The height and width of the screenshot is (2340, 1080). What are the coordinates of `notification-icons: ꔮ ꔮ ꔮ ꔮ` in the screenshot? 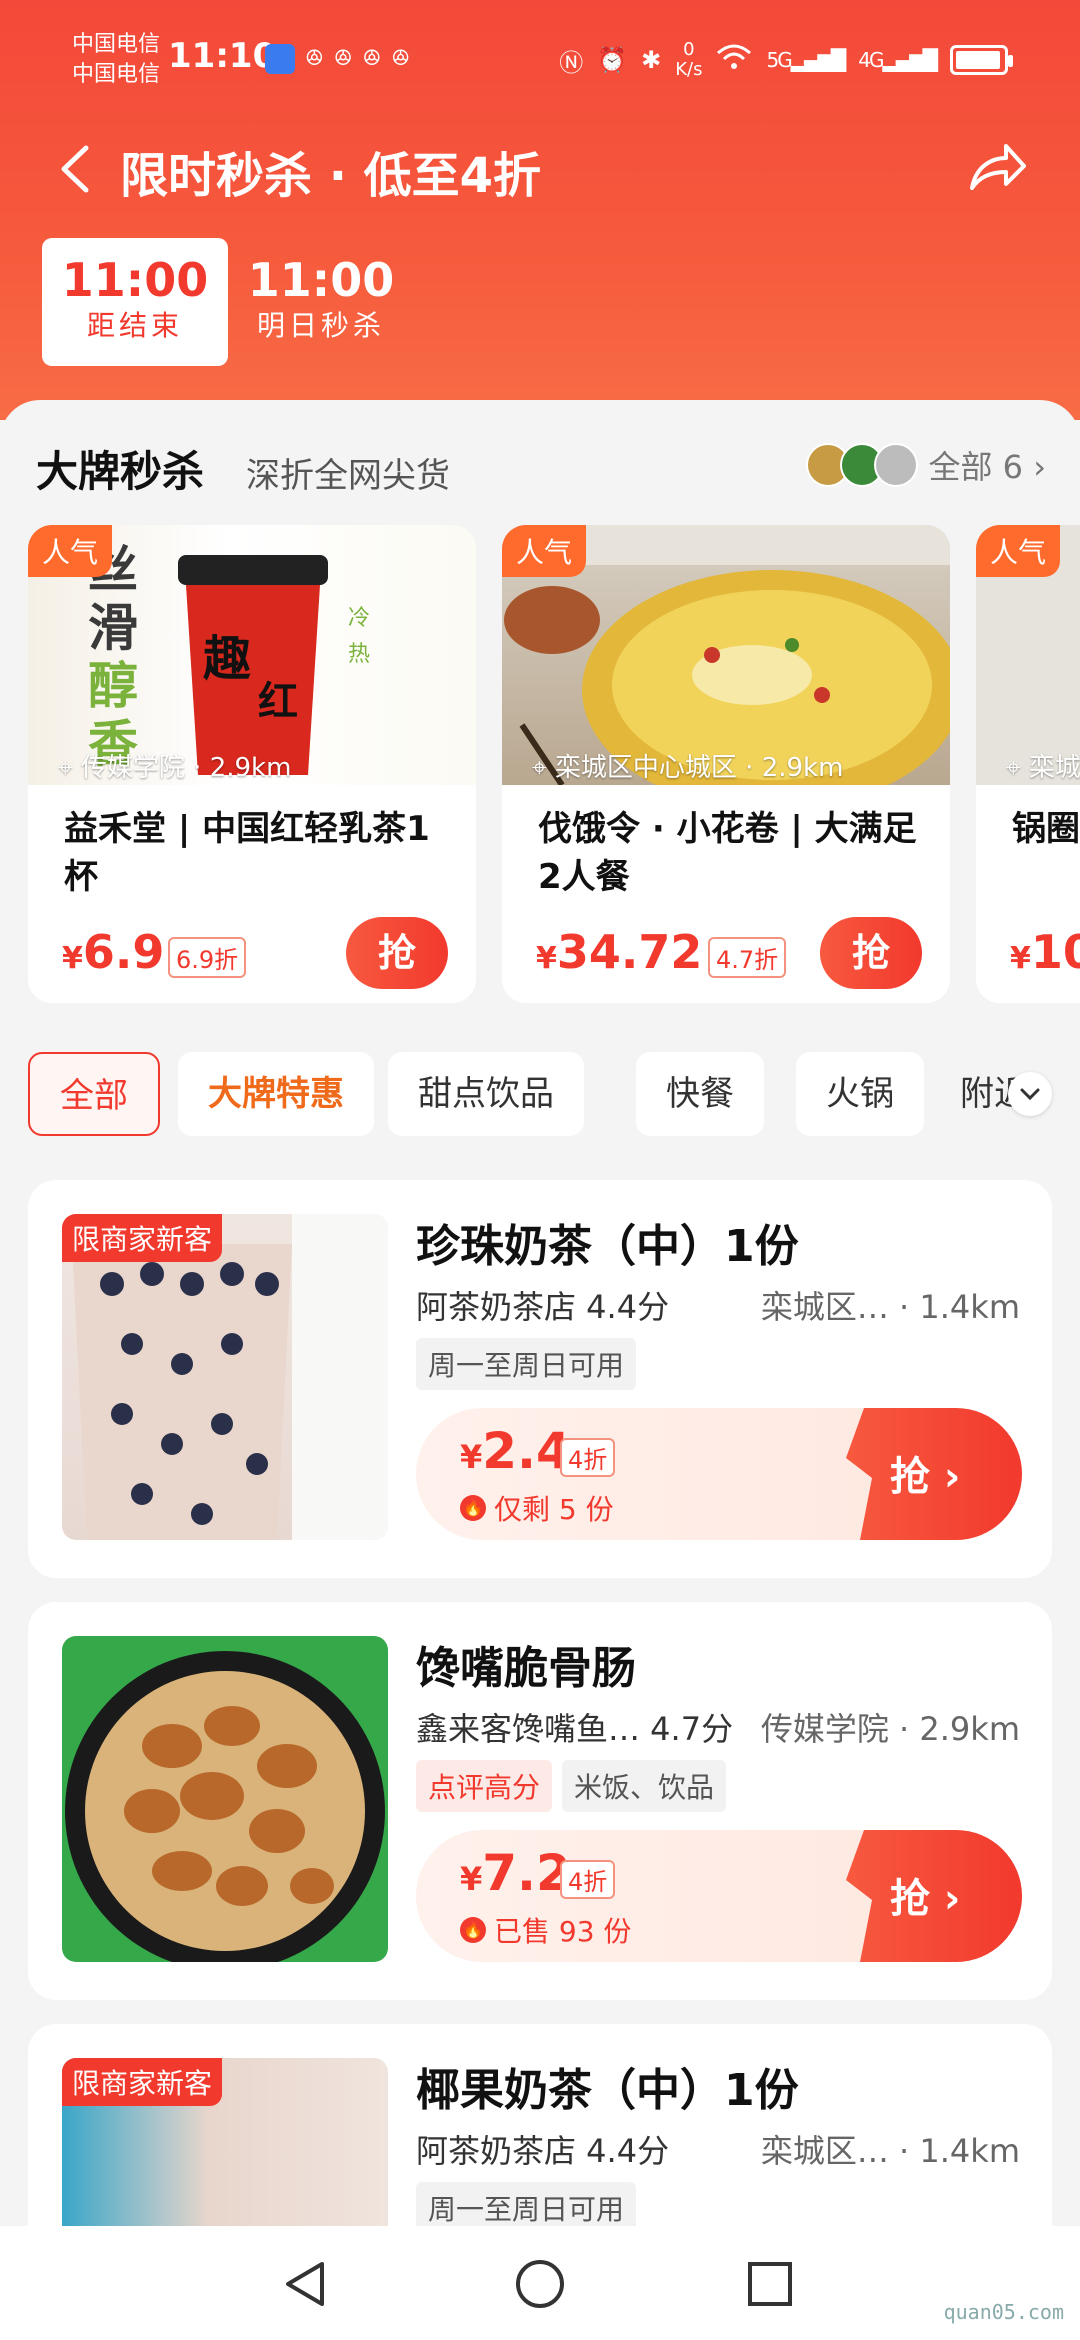 It's located at (337, 59).